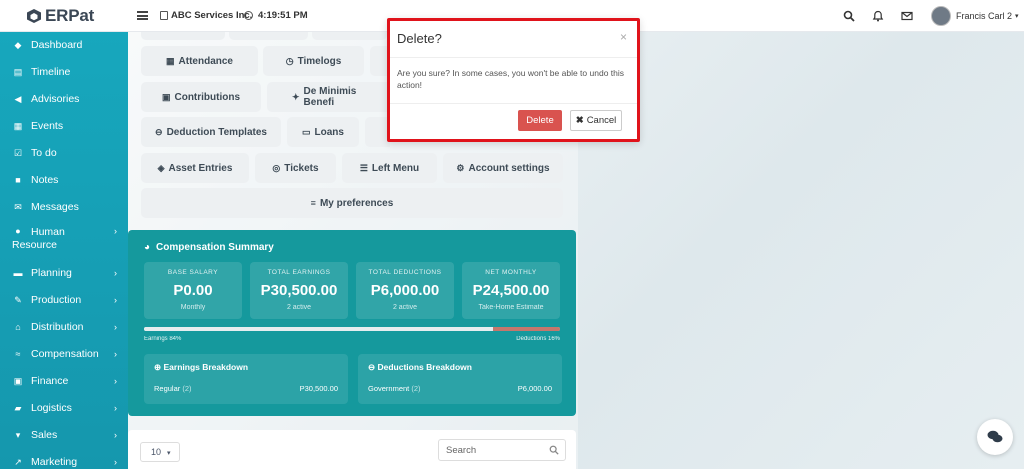 Image resolution: width=1024 pixels, height=474 pixels. What do you see at coordinates (18, 231) in the screenshot?
I see `users-icon: ●` at bounding box center [18, 231].